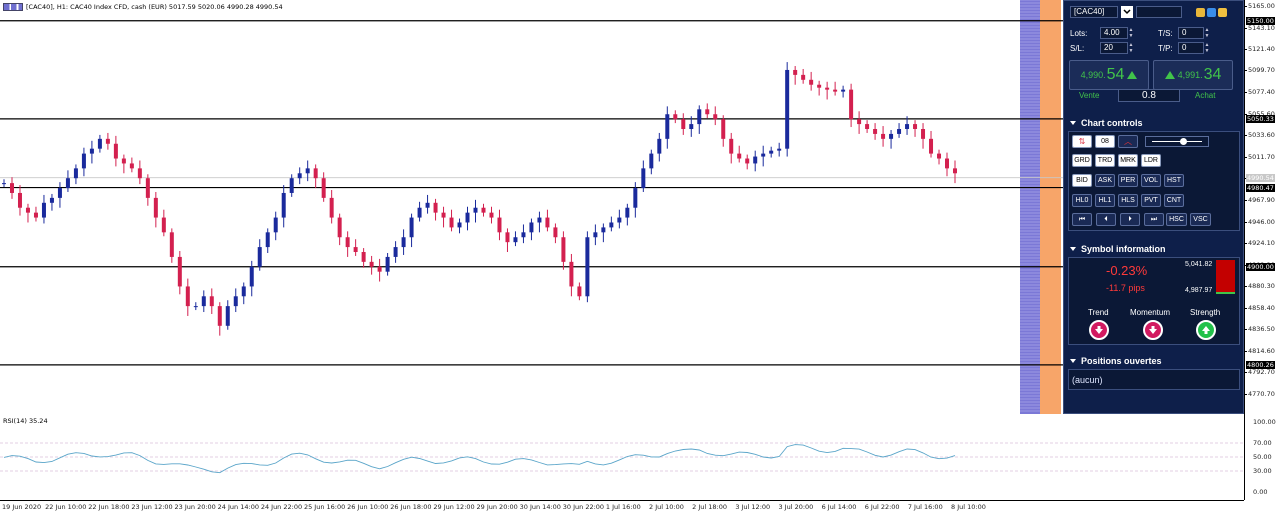 The width and height of the screenshot is (1280, 513). Describe the element at coordinates (1128, 141) in the screenshot. I see `chart-line-button: ︿` at that location.